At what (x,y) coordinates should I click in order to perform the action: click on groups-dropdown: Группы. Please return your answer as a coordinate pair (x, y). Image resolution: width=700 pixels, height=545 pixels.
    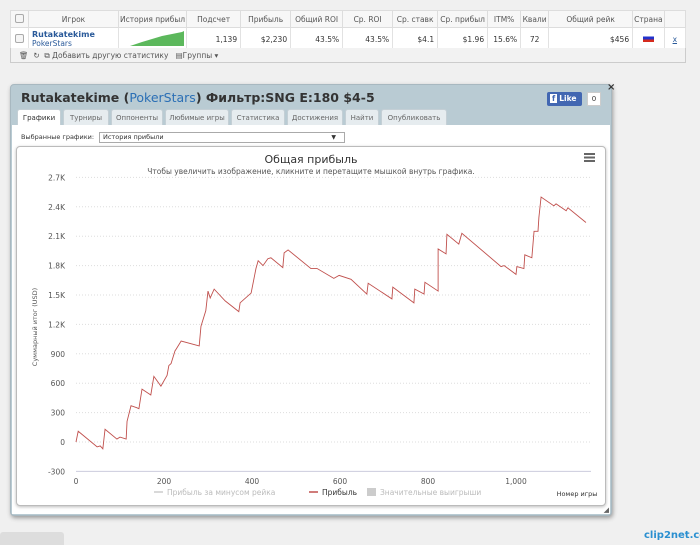
    Looking at the image, I should click on (198, 55).